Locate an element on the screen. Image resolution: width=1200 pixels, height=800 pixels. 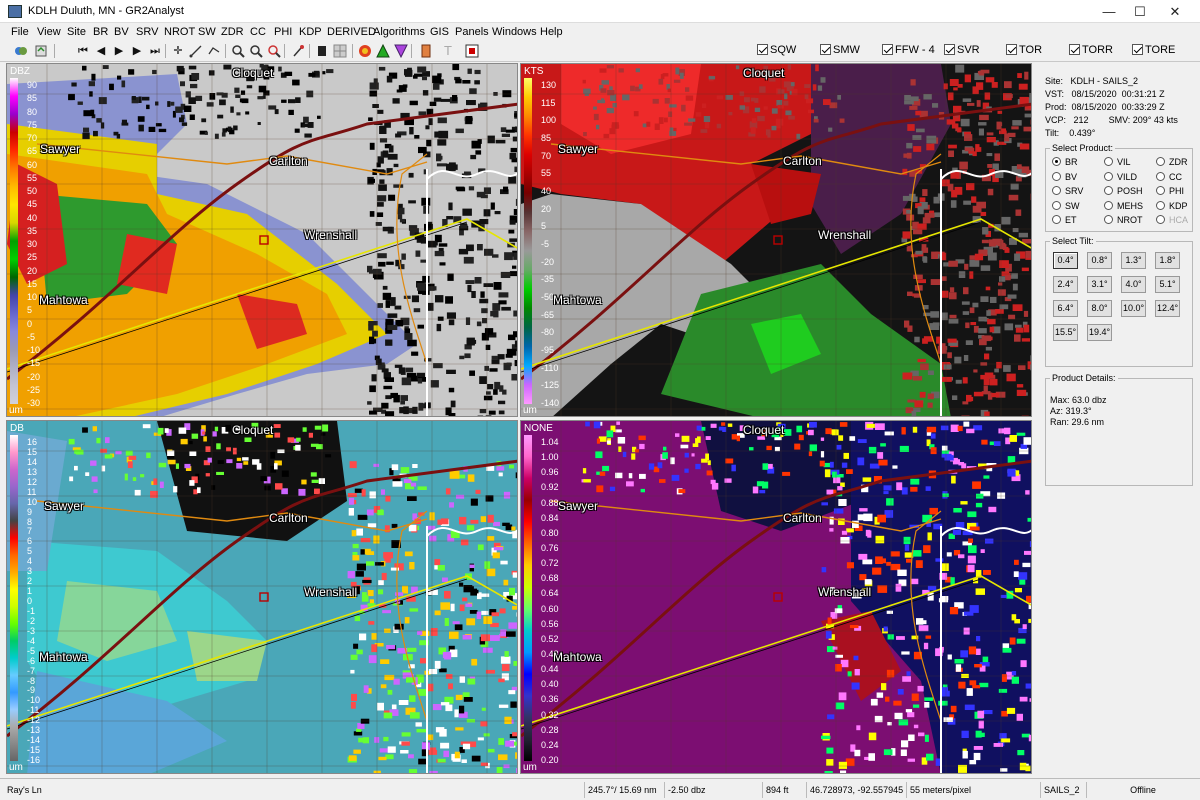
product-radio-posh: POSH is located at coordinates (1123, 192).